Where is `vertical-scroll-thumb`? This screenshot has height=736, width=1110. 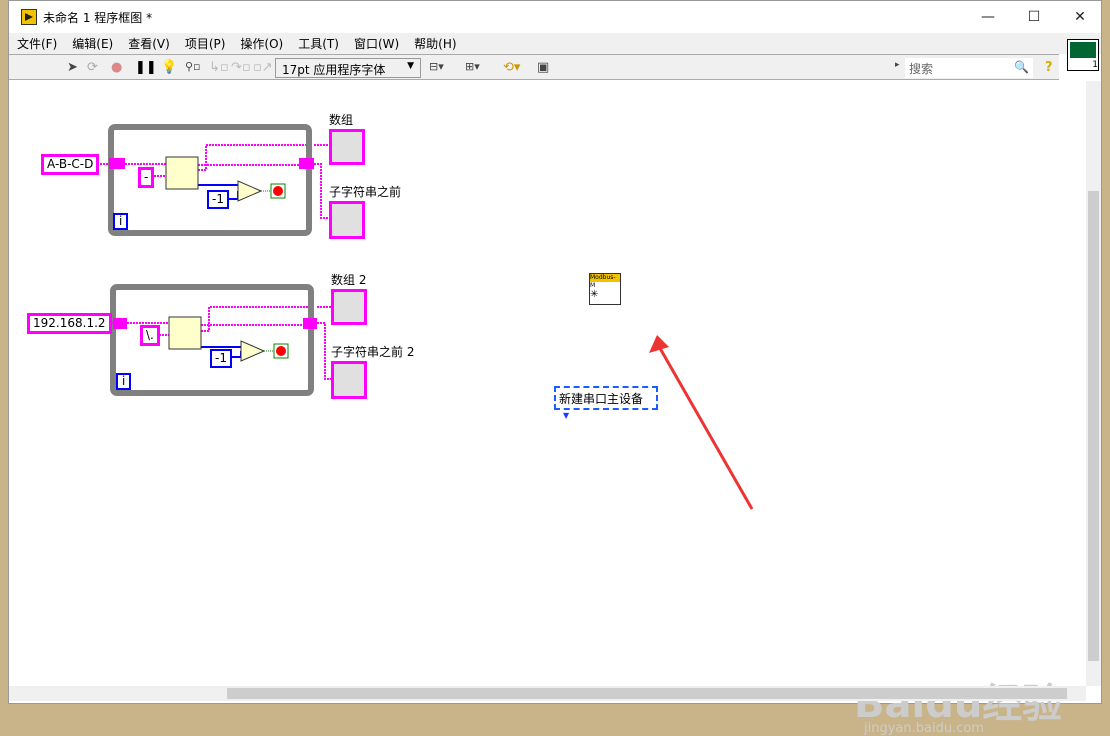
vertical-scroll-thumb is located at coordinates (1093, 426).